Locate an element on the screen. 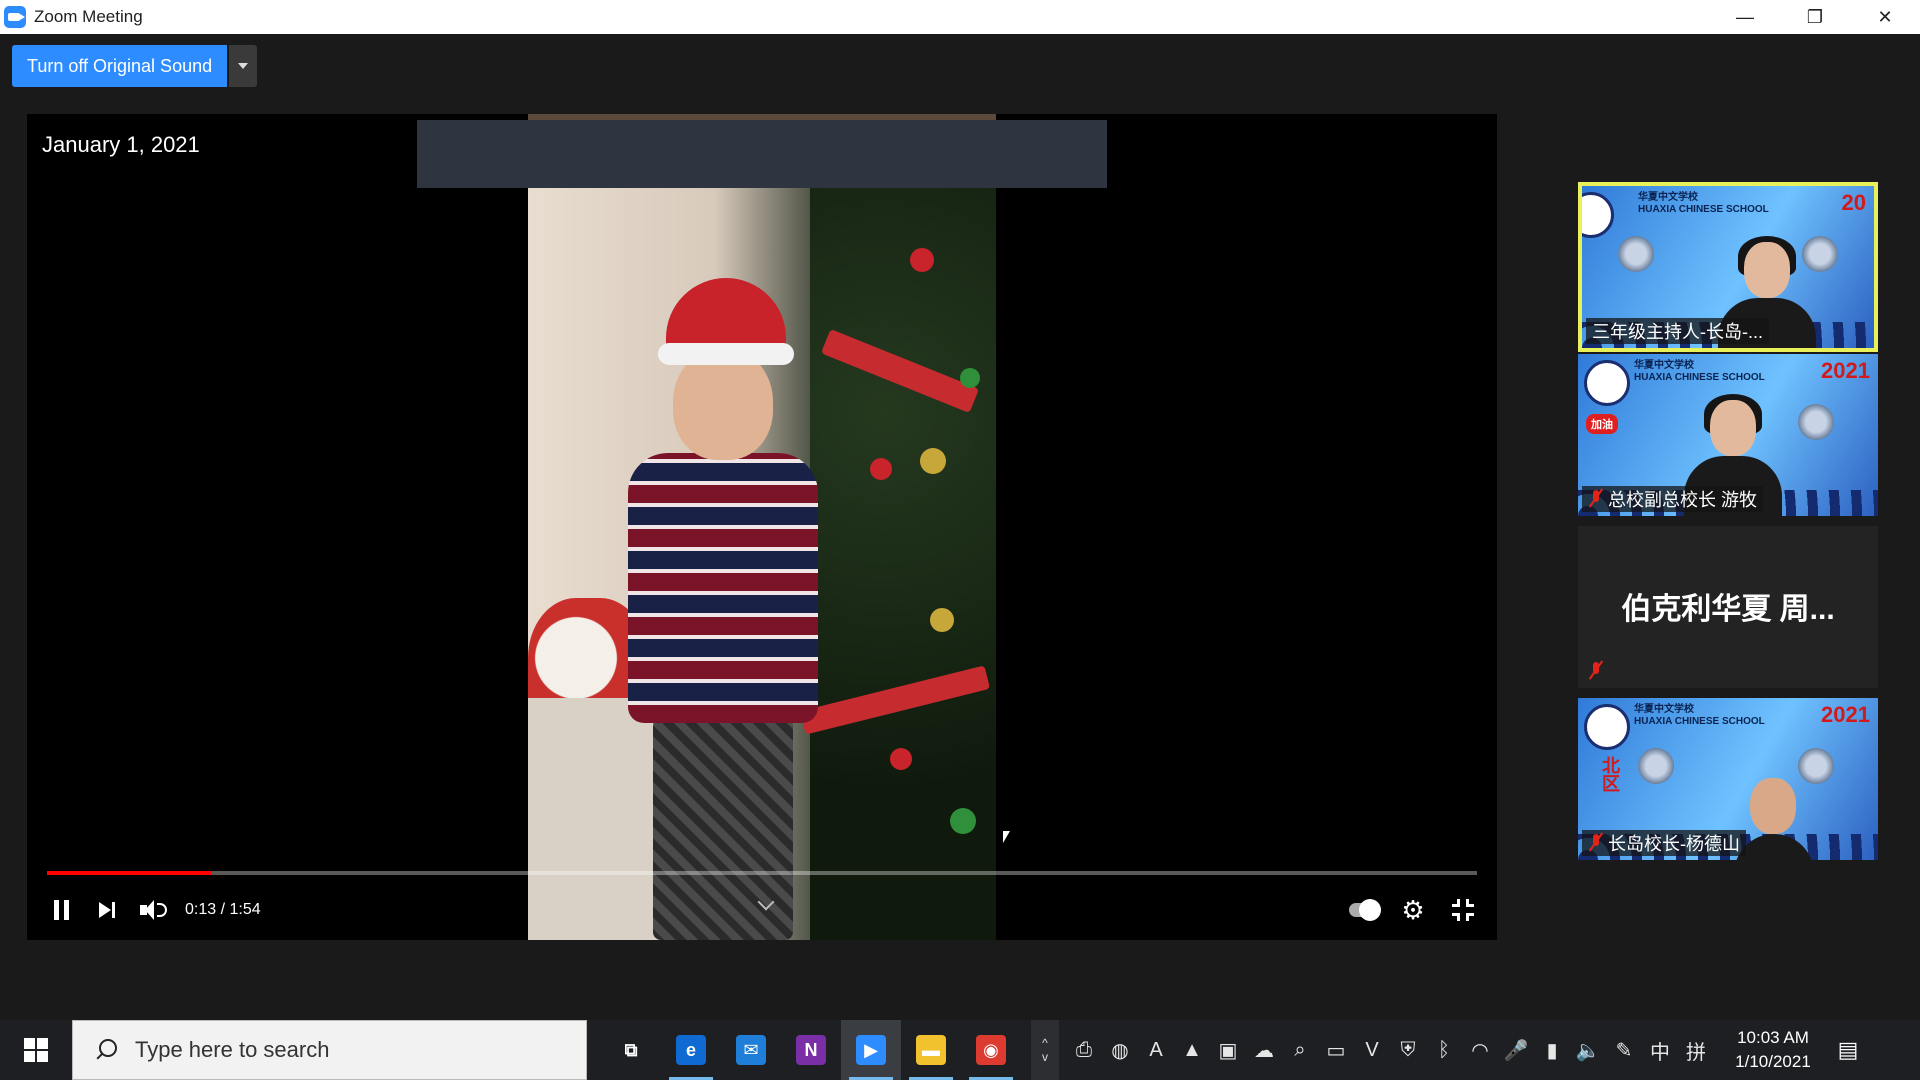  keyboard-layout-icon: 拼 is located at coordinates (1696, 1050).